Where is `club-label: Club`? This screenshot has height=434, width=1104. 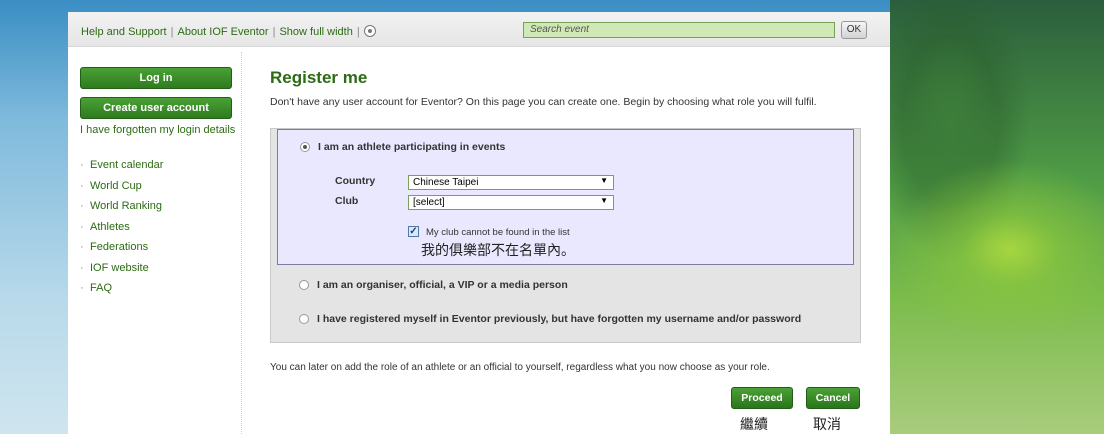 club-label: Club is located at coordinates (347, 201).